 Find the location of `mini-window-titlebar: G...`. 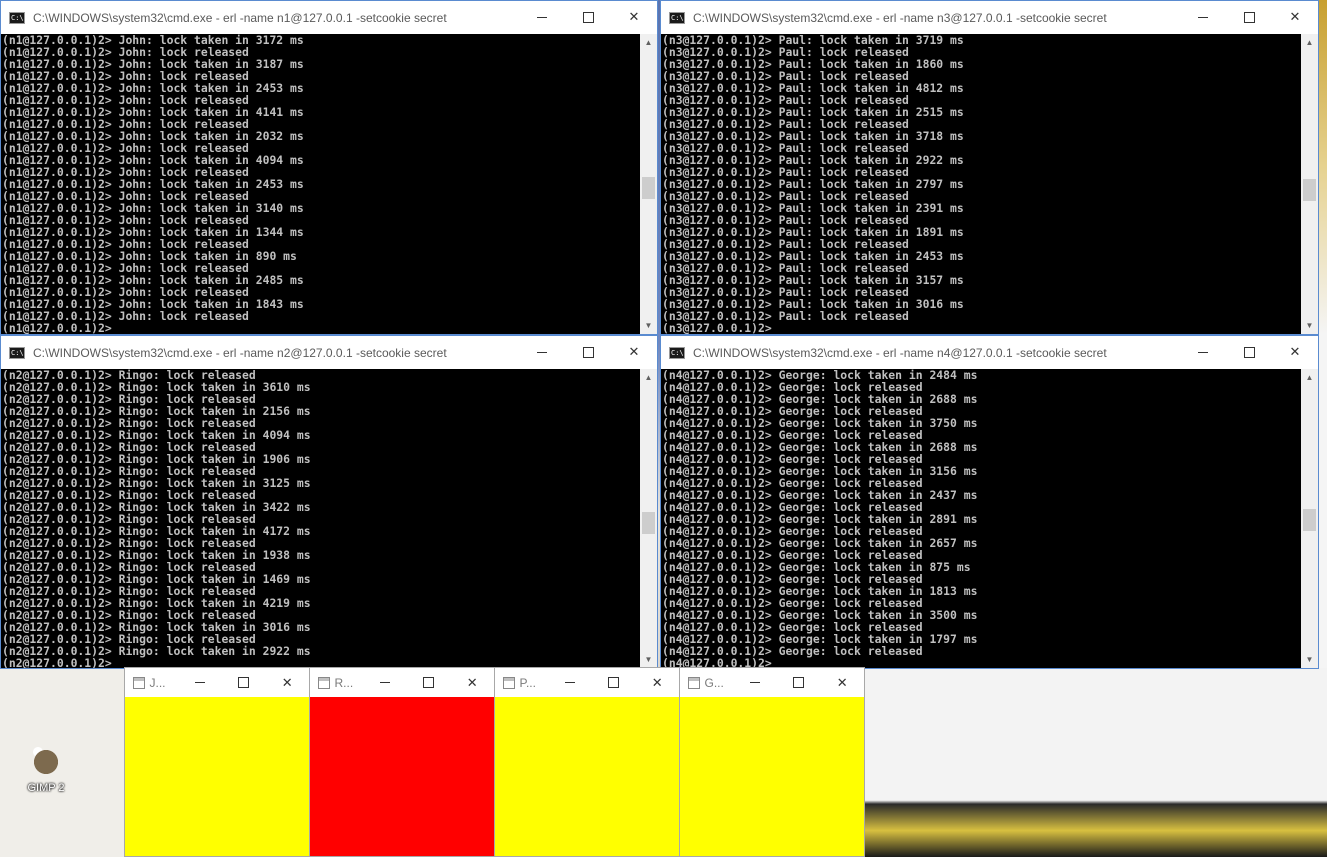

mini-window-titlebar: G... is located at coordinates (772, 682).